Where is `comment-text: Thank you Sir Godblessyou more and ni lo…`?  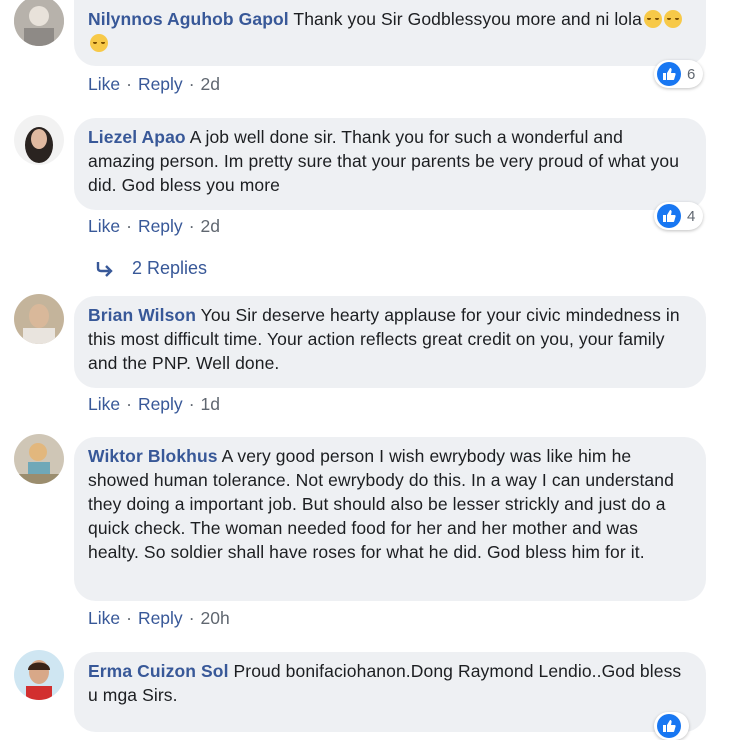
comment-text: Thank you Sir Godblessyou more and ni lo… is located at coordinates (467, 19).